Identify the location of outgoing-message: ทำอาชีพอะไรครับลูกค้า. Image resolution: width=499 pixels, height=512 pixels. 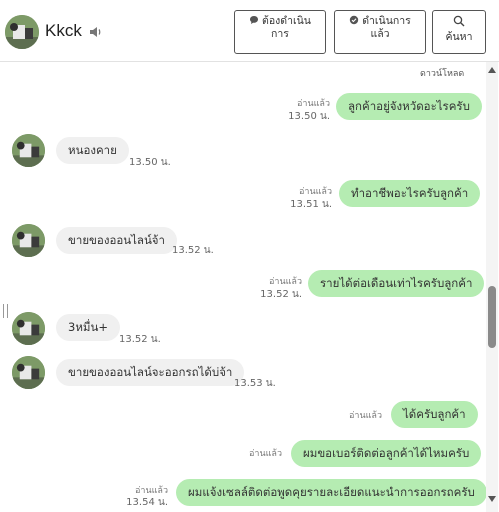
(410, 193).